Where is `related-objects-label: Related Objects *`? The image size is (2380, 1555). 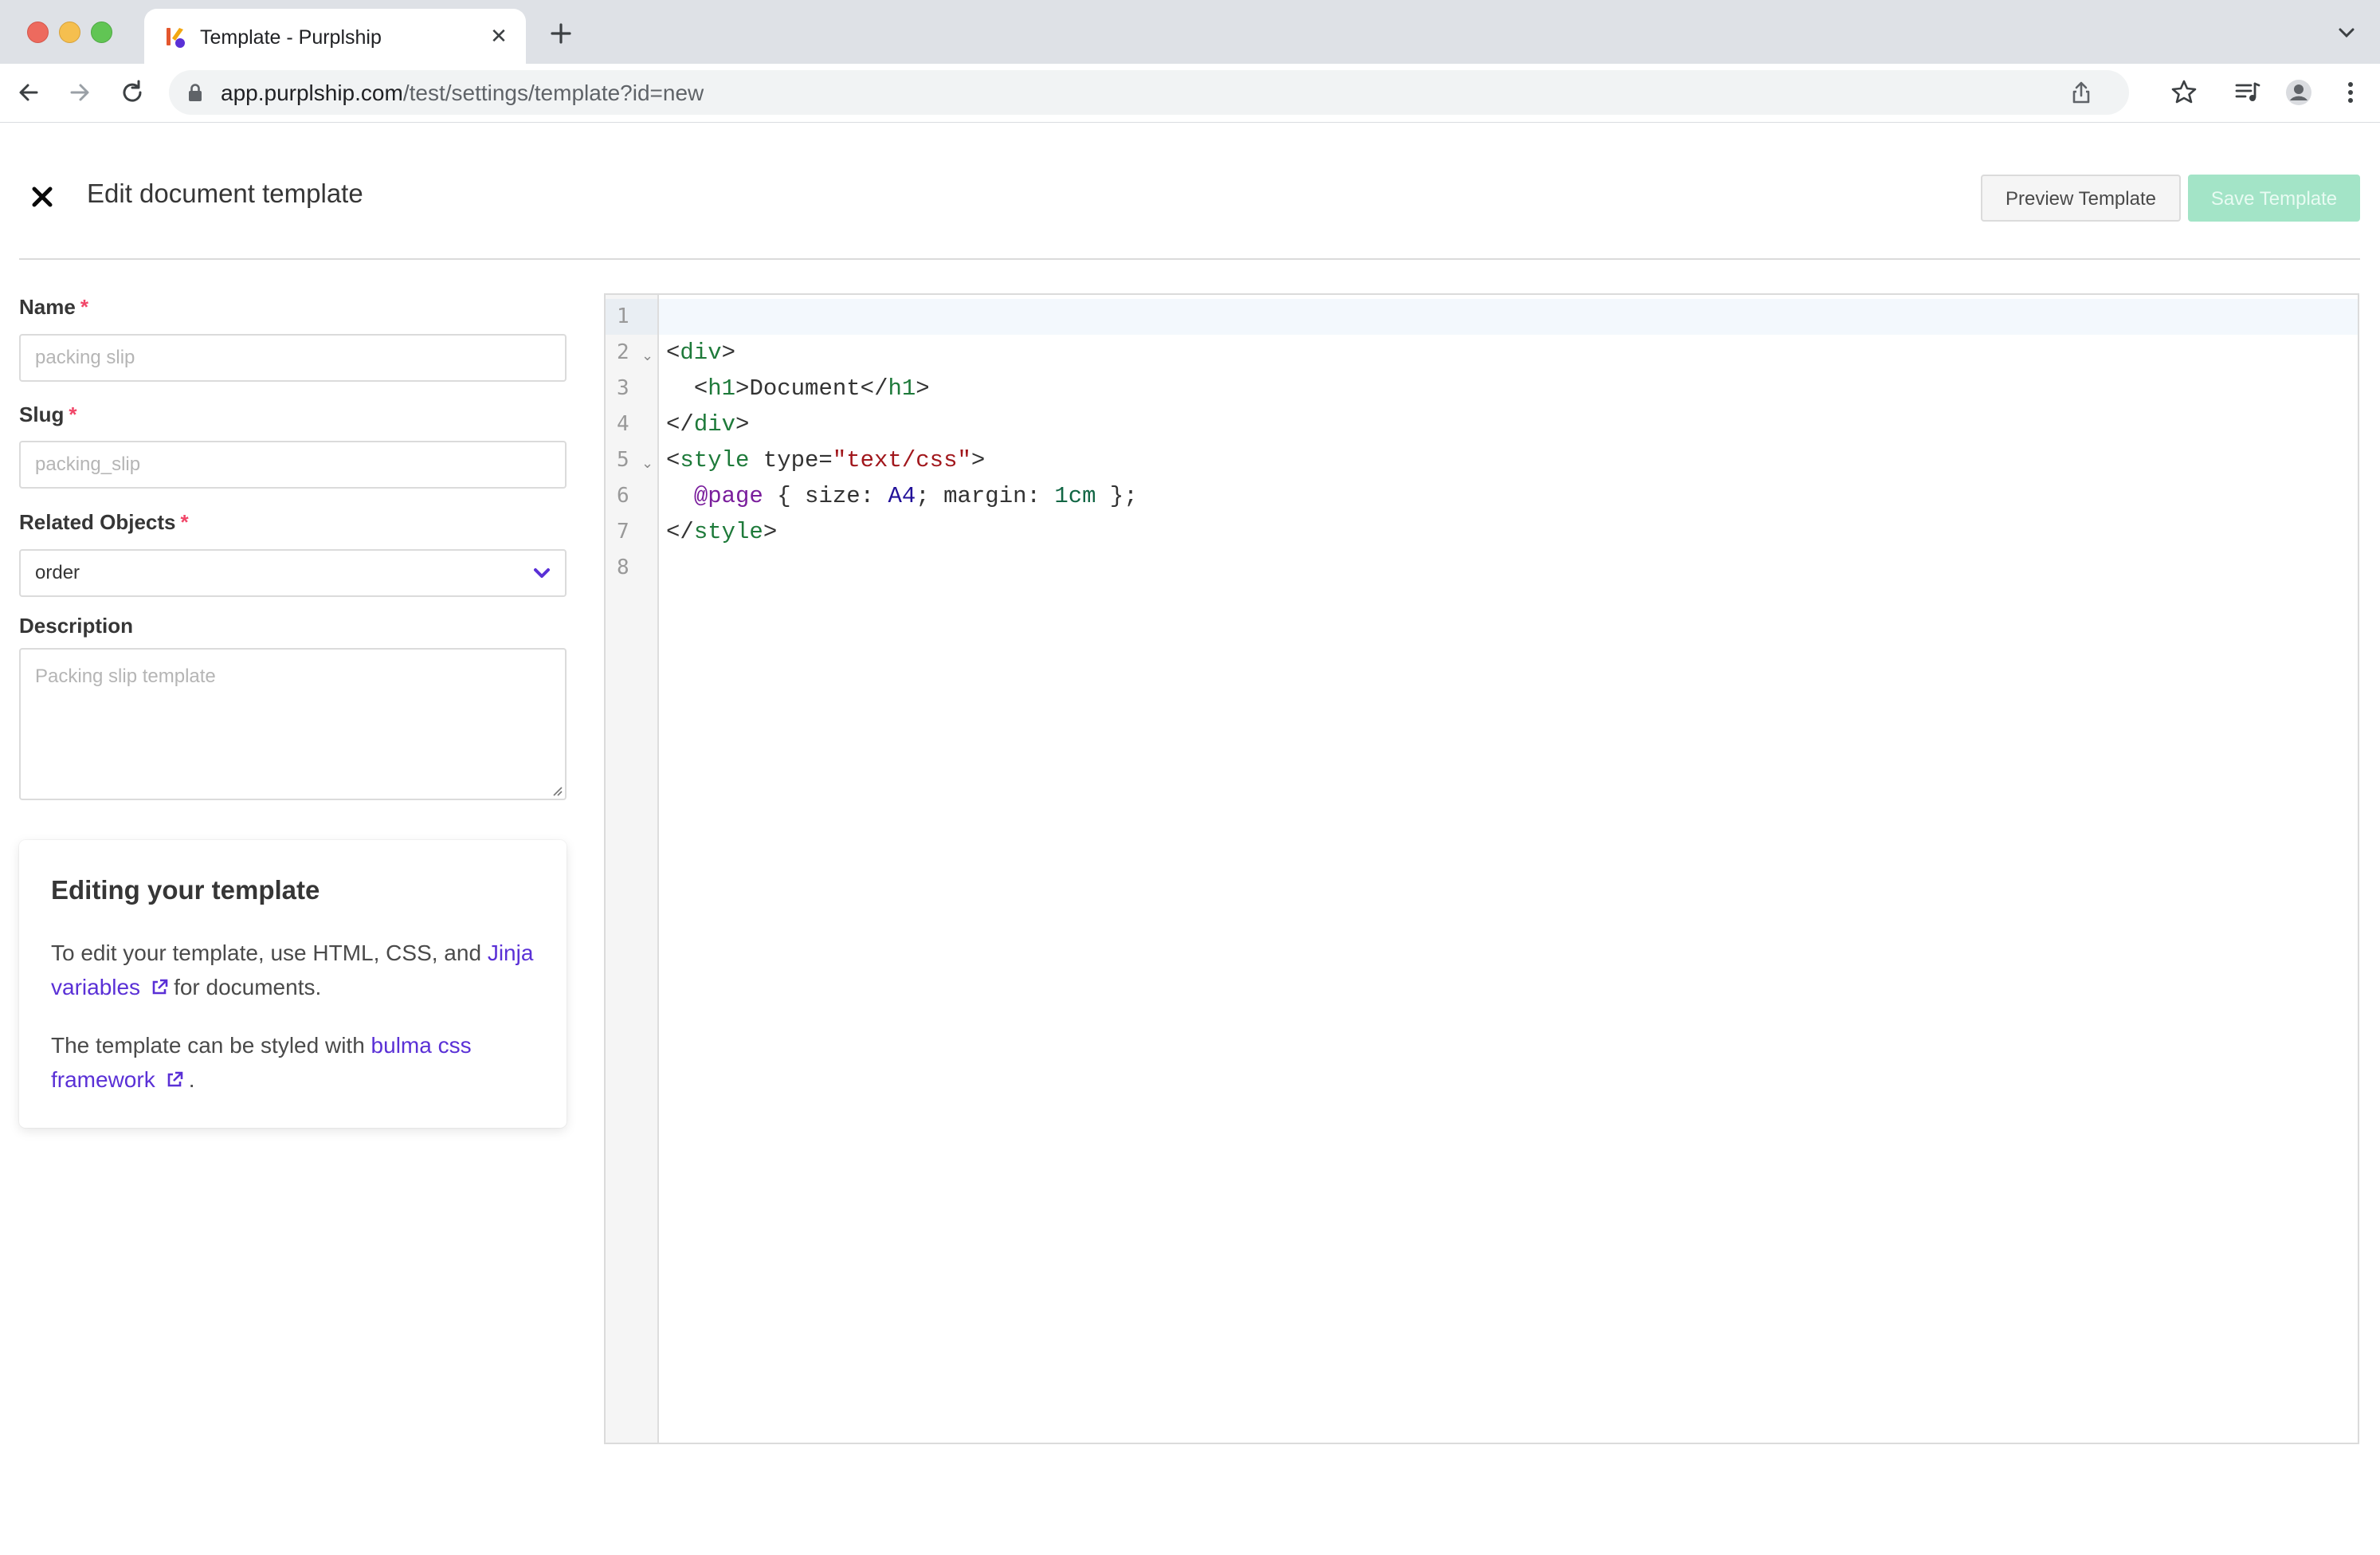
related-objects-label: Related Objects * is located at coordinates (104, 522).